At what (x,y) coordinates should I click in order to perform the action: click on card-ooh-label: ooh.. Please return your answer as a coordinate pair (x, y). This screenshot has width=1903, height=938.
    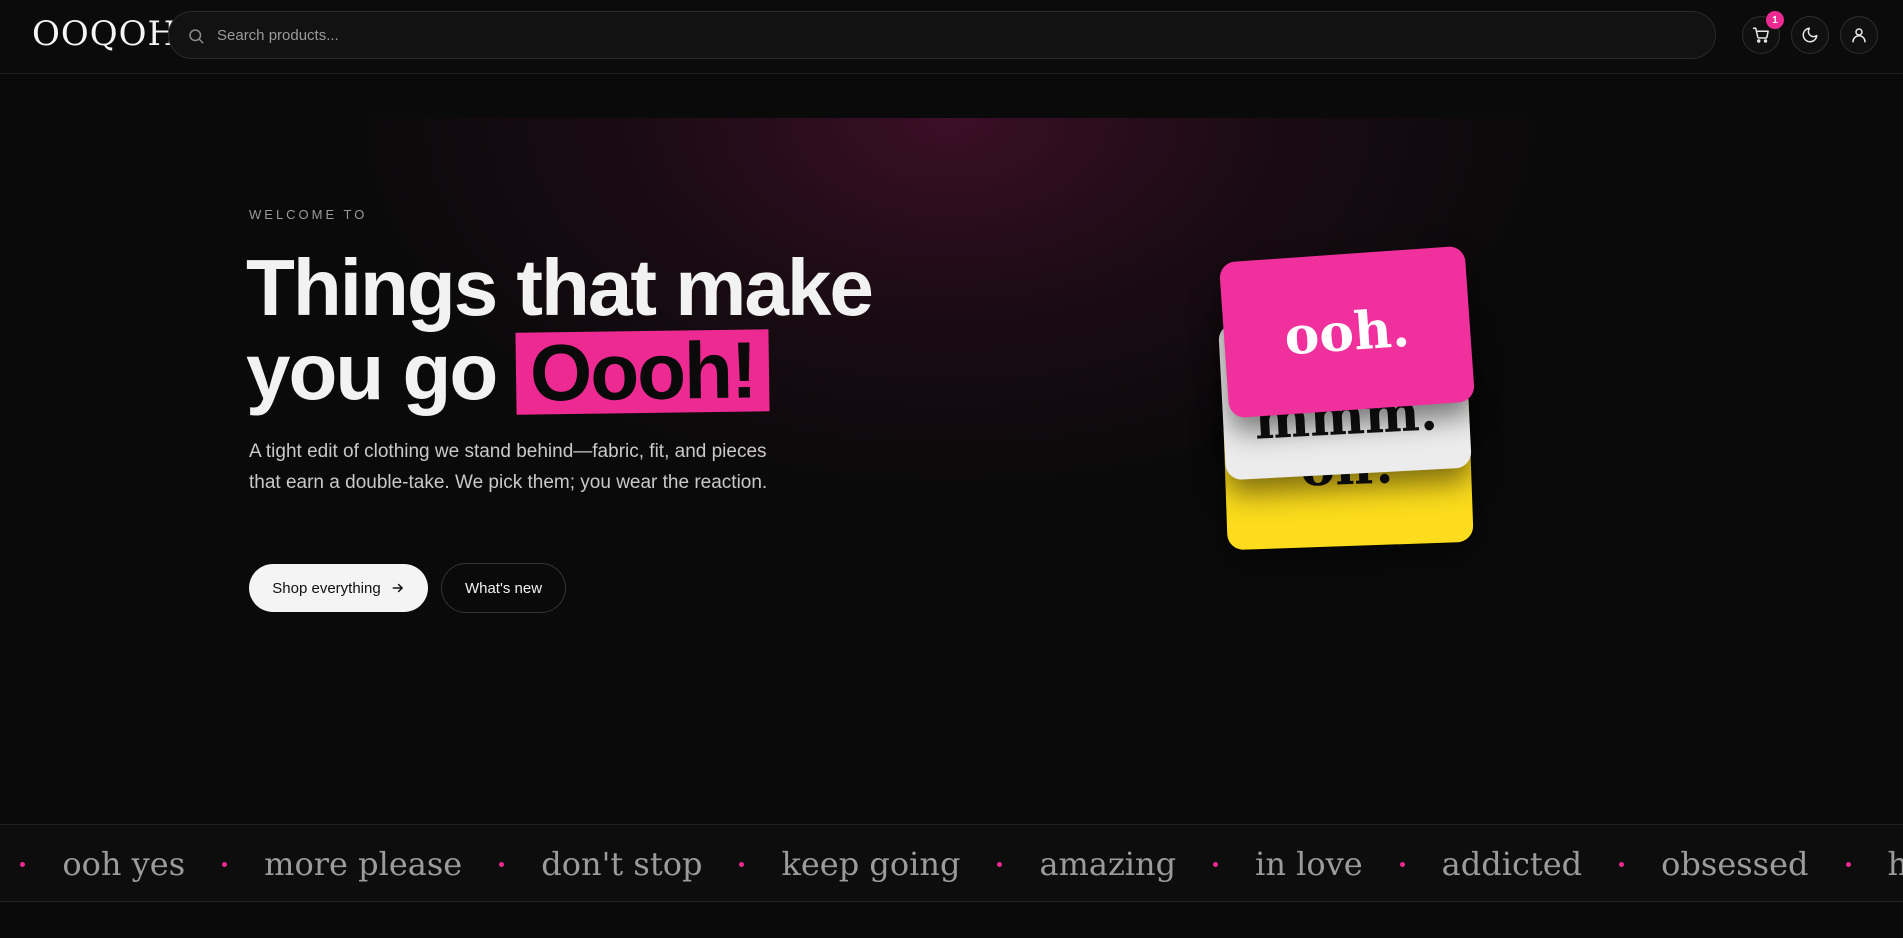
    Looking at the image, I should click on (1347, 332).